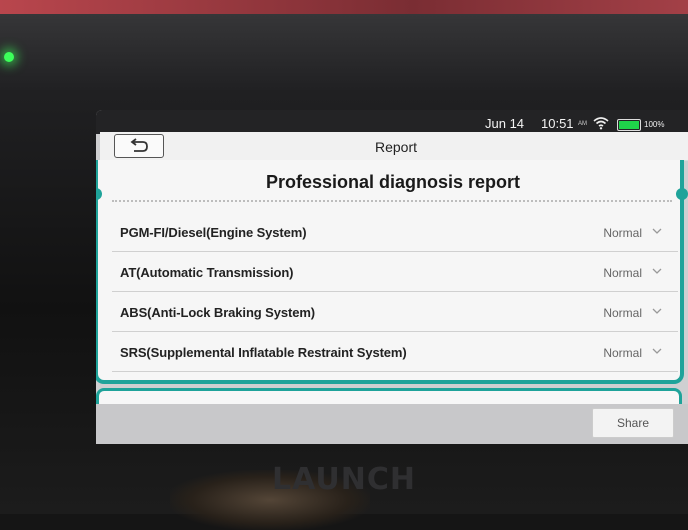 The width and height of the screenshot is (688, 530). I want to click on title-bar: Report, so click(394, 146).